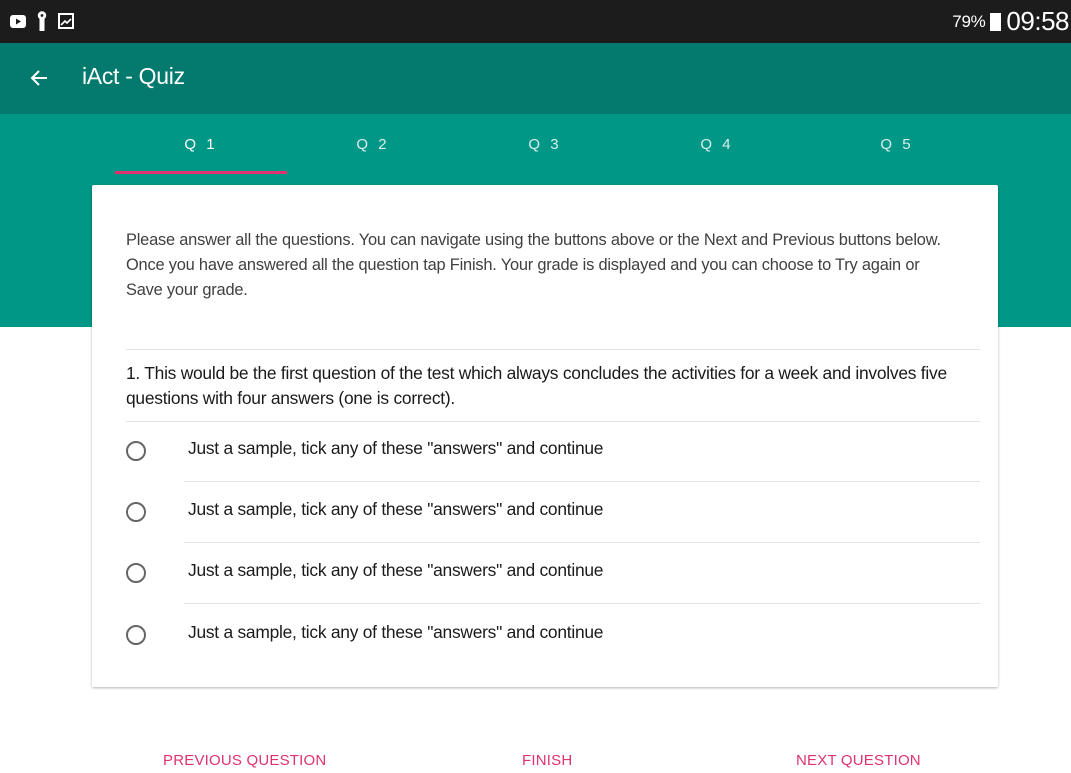 This screenshot has width=1071, height=773. I want to click on key-icon, so click(42, 21).